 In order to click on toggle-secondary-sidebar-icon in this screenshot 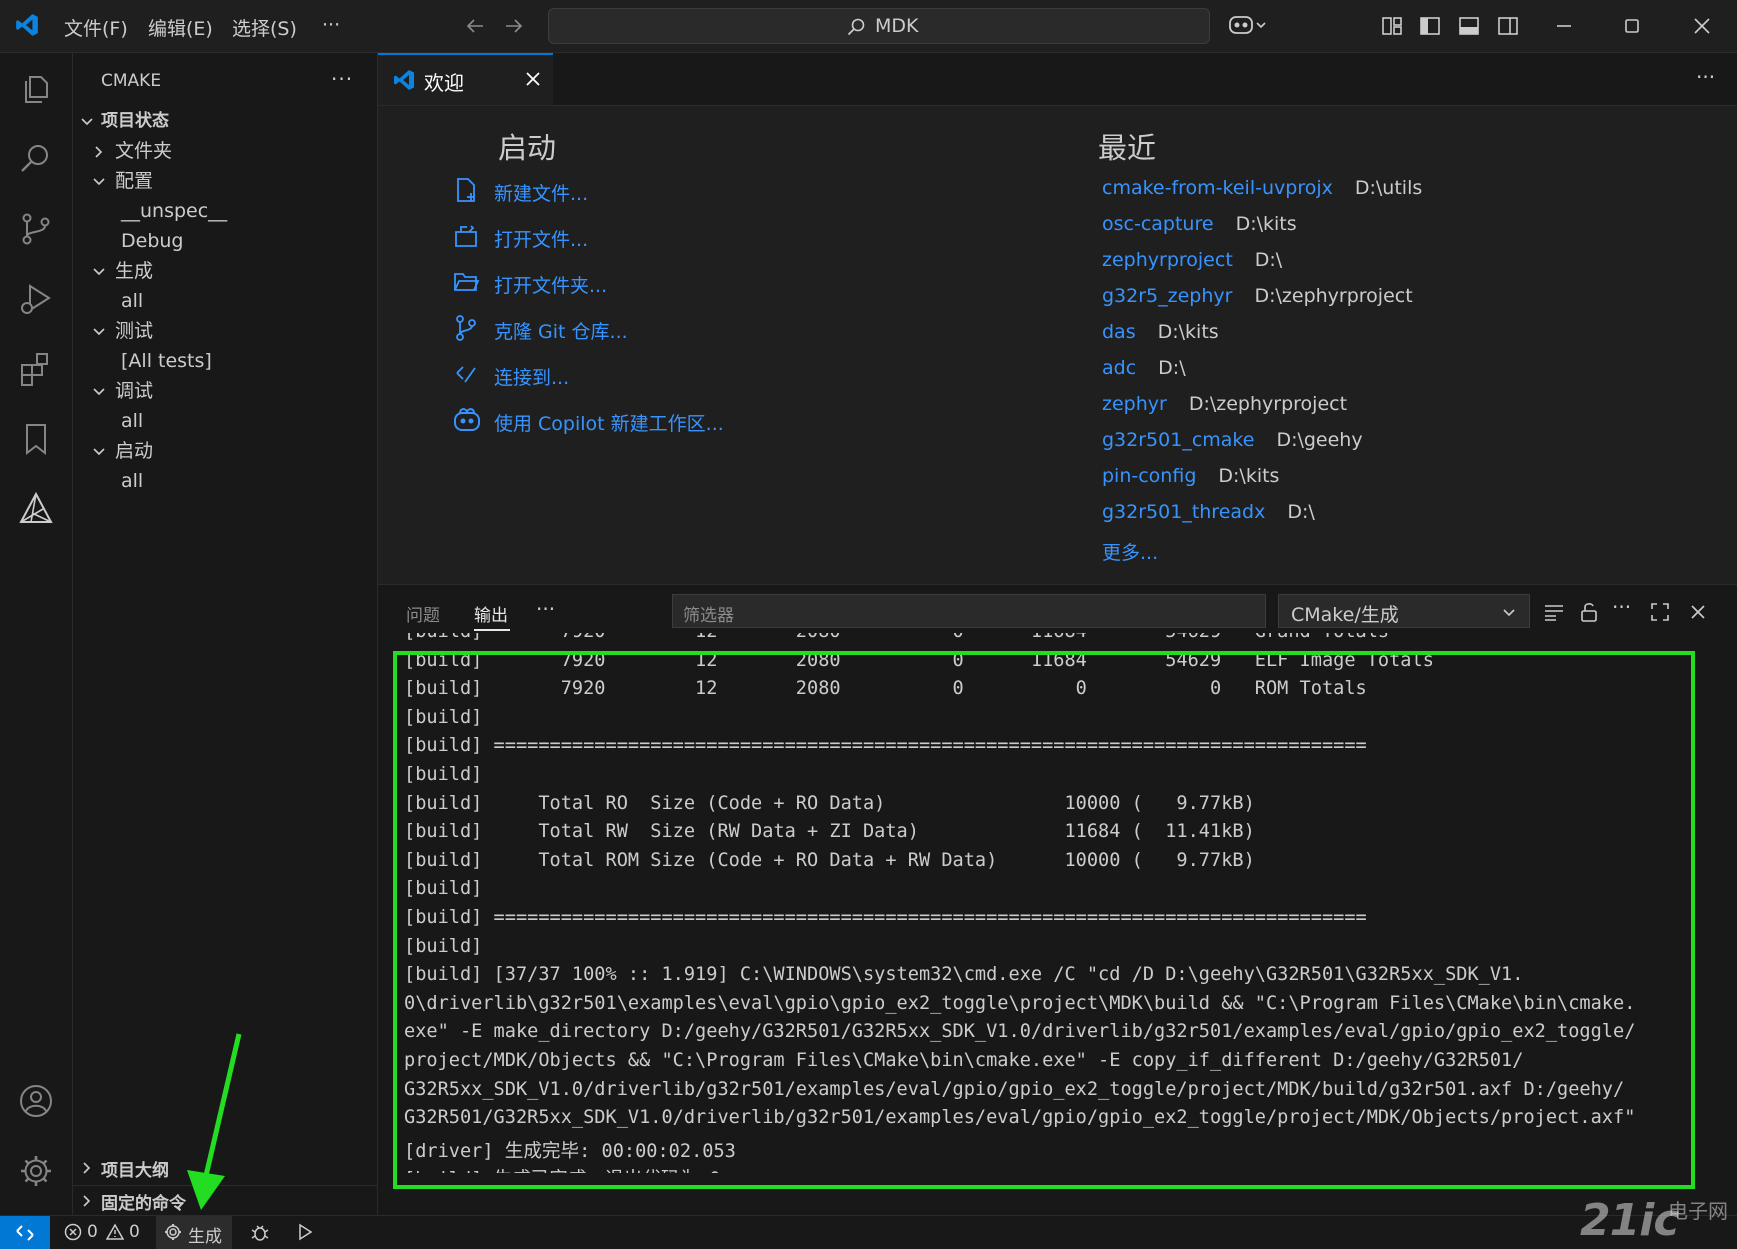, I will do `click(1508, 26)`.